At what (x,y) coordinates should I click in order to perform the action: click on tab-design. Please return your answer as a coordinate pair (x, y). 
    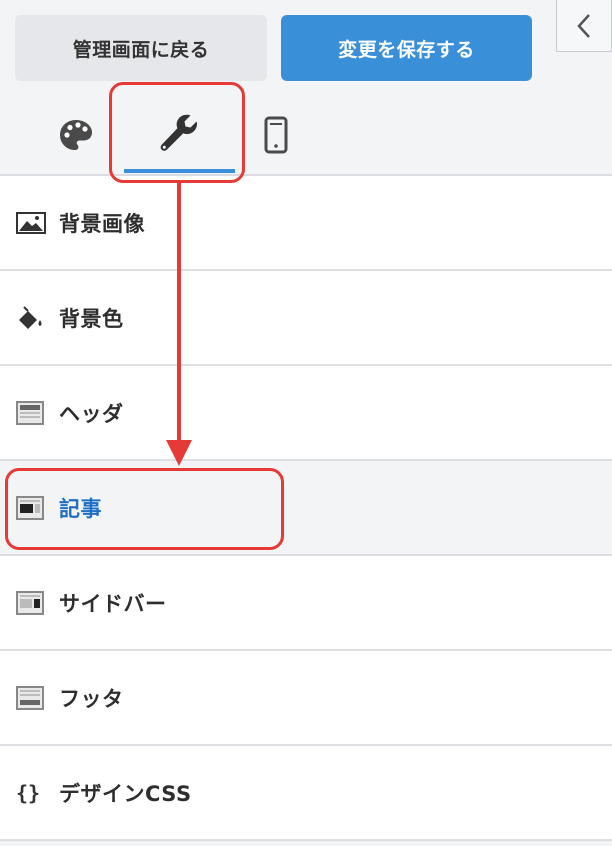
    Looking at the image, I should click on (76, 135).